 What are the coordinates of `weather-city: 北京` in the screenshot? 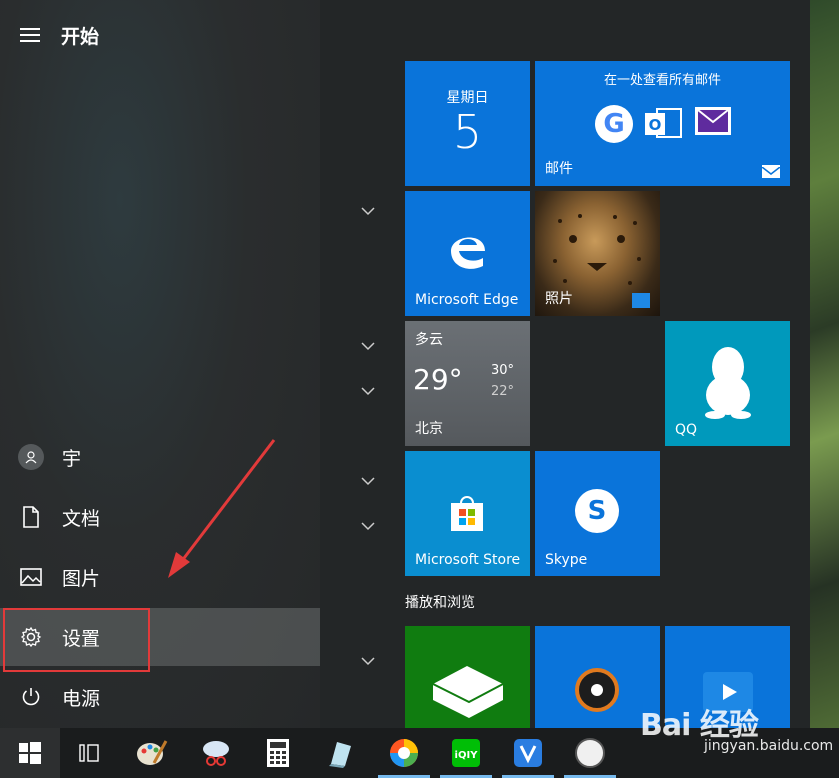 It's located at (429, 429).